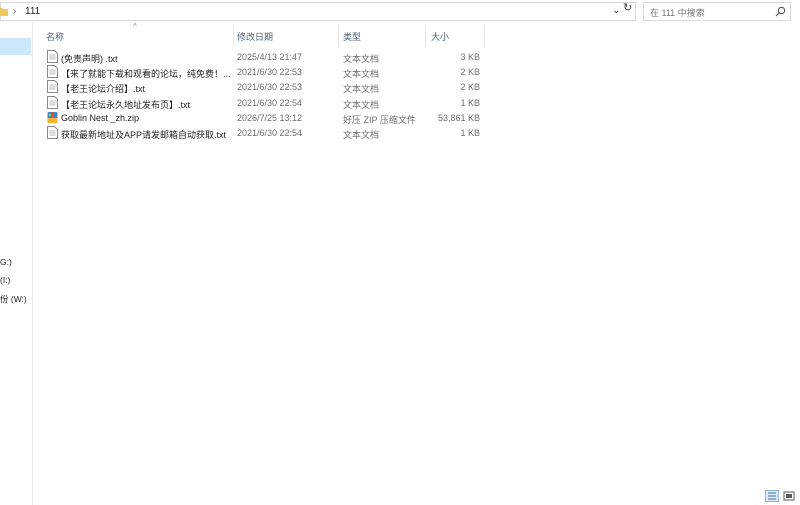 The width and height of the screenshot is (800, 505). I want to click on navigation-pane: G:) (I:) 份 (W:), so click(16, 263).